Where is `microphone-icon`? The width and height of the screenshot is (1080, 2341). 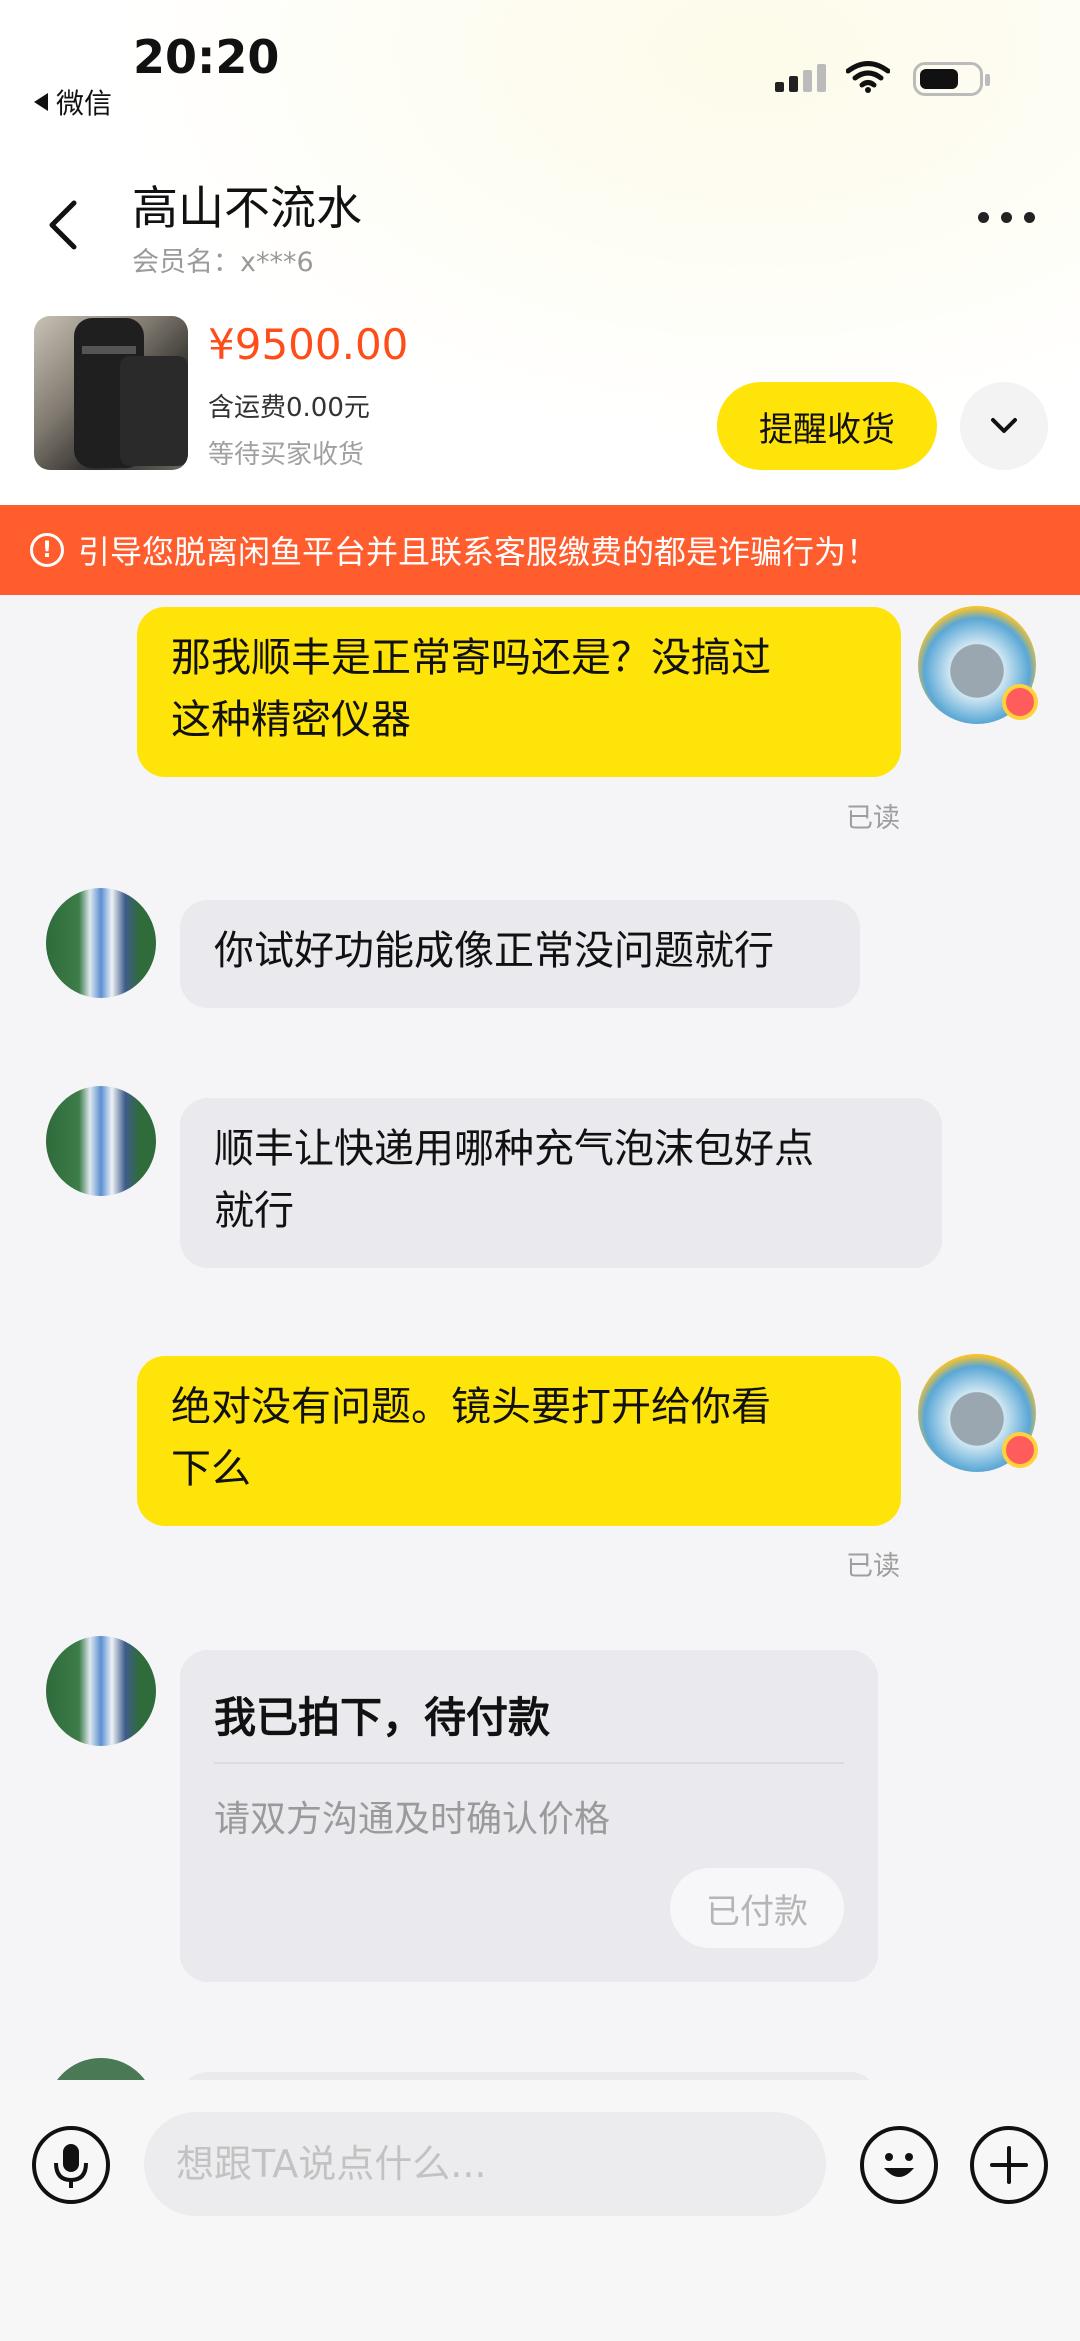 microphone-icon is located at coordinates (71, 2166).